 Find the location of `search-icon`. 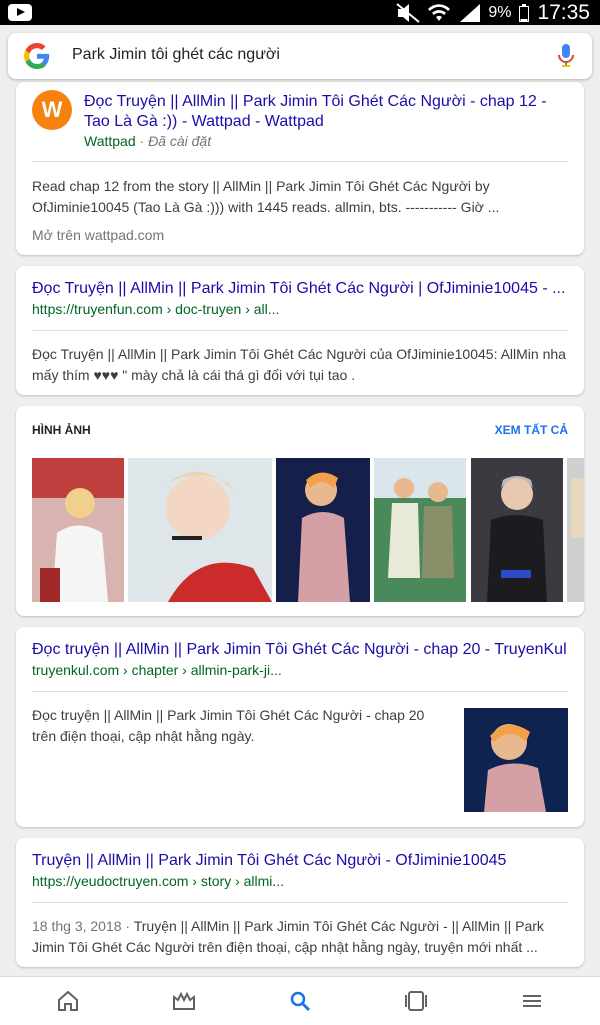

search-icon is located at coordinates (300, 1001).